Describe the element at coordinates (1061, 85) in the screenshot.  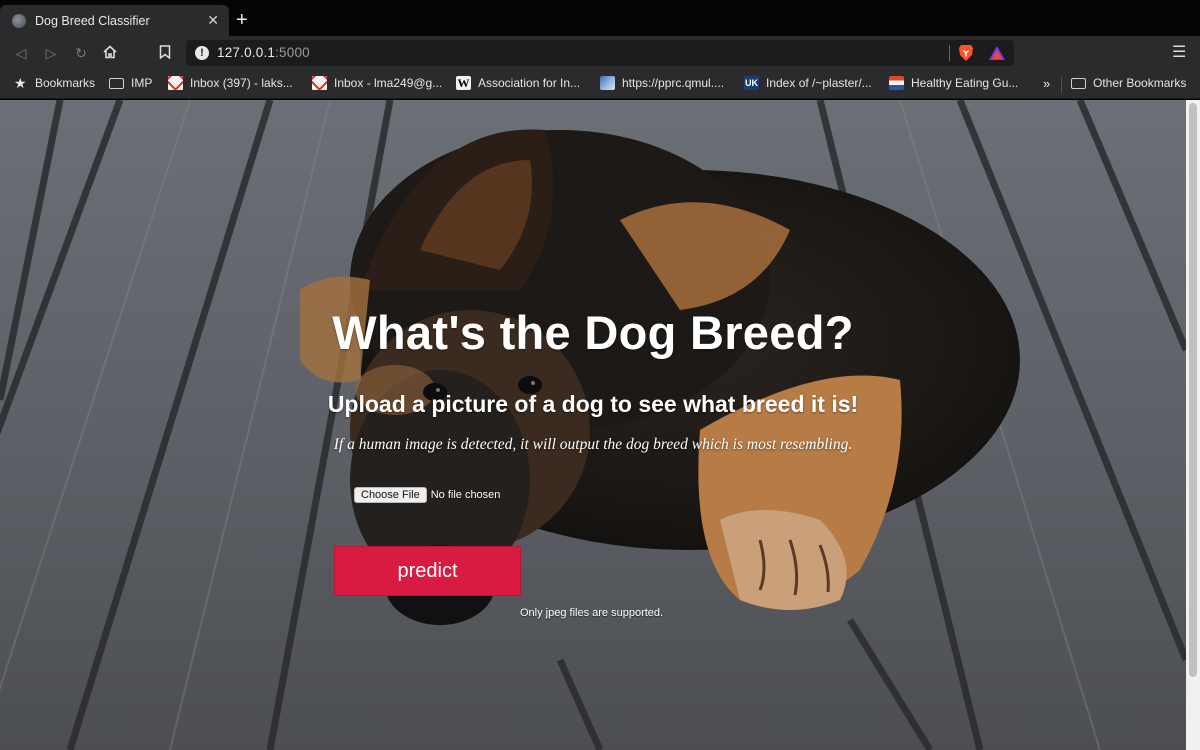
I see `bookmarks-divider` at that location.